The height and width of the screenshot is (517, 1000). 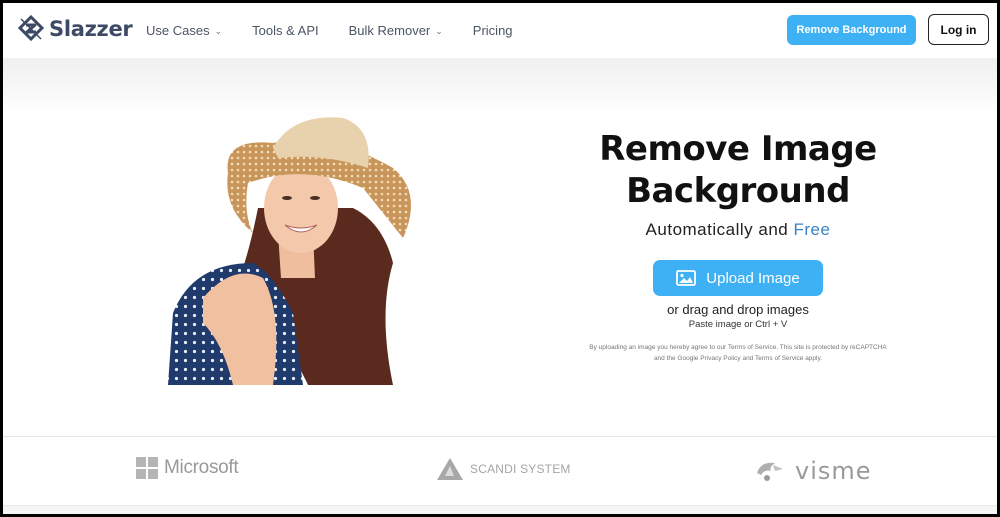 What do you see at coordinates (686, 278) in the screenshot?
I see `image-icon` at bounding box center [686, 278].